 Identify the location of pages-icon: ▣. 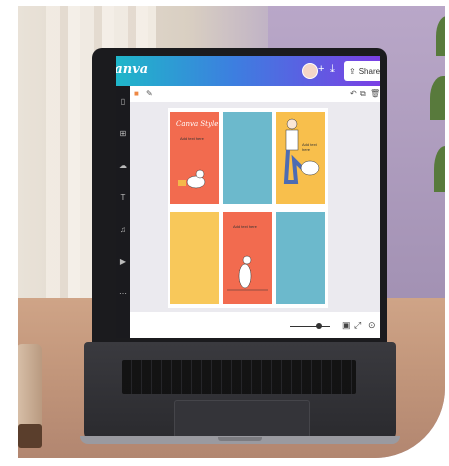
(346, 325).